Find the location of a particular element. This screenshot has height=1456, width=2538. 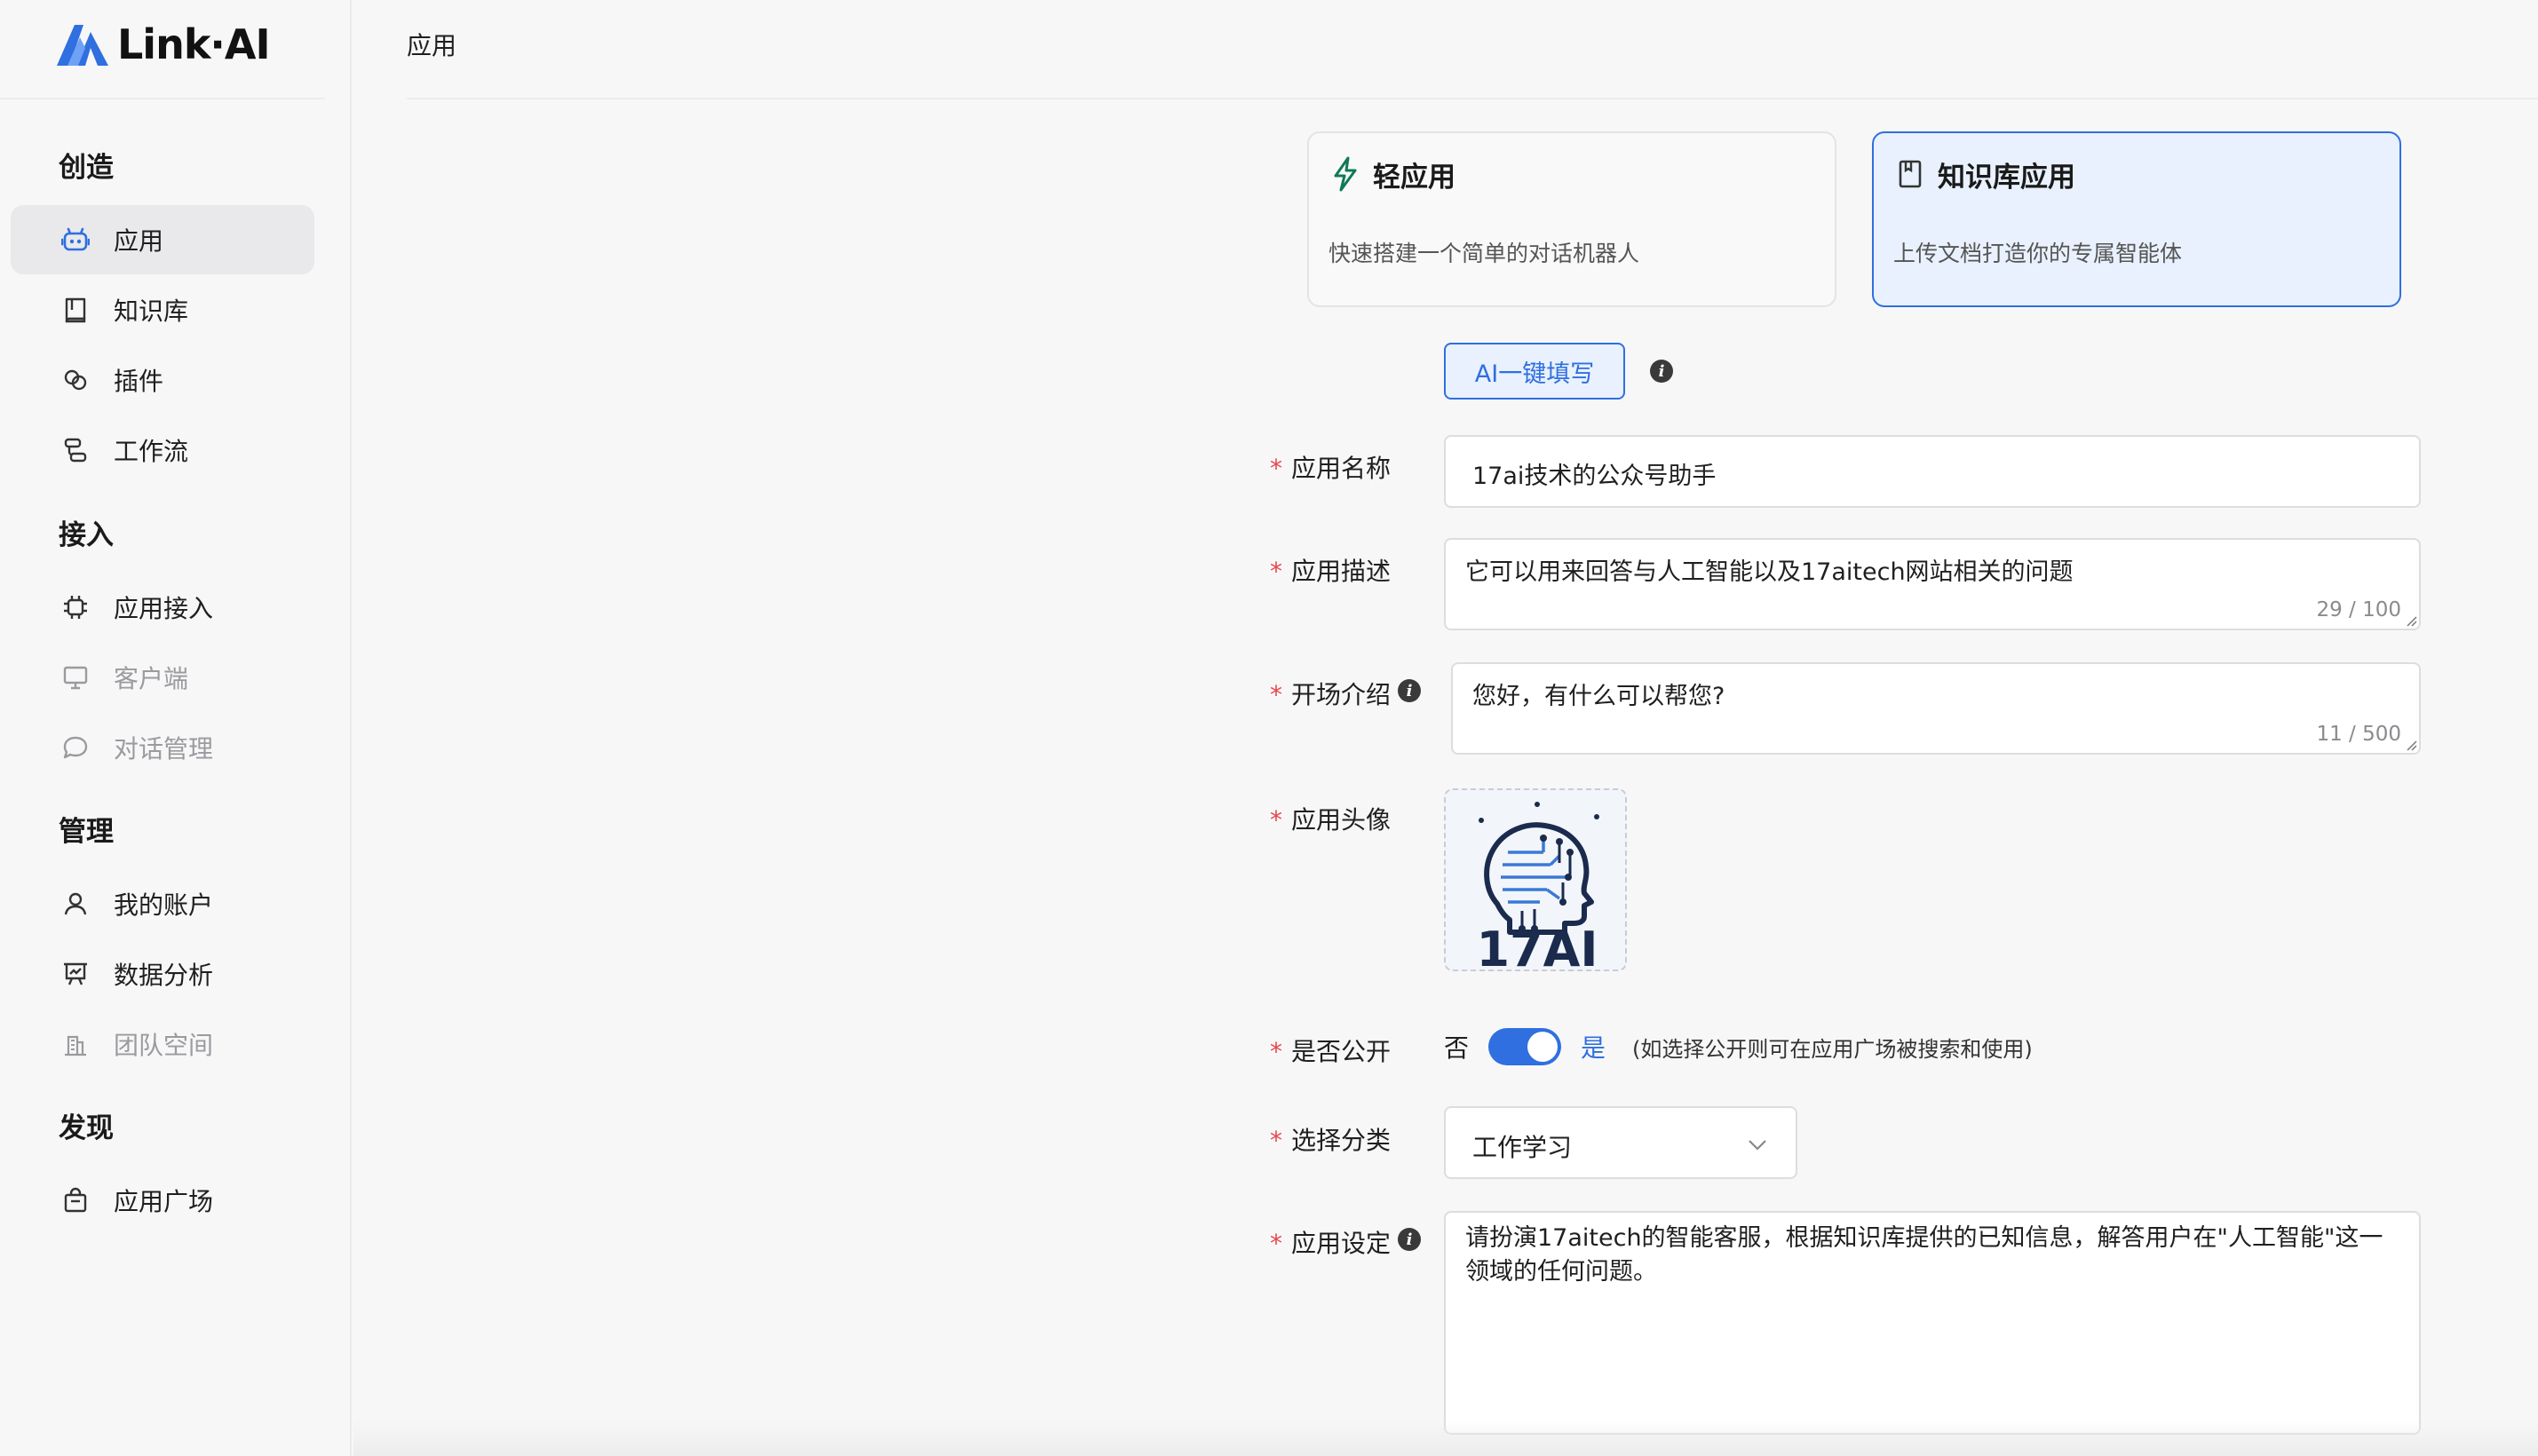

sidebar-divider is located at coordinates (162, 98).